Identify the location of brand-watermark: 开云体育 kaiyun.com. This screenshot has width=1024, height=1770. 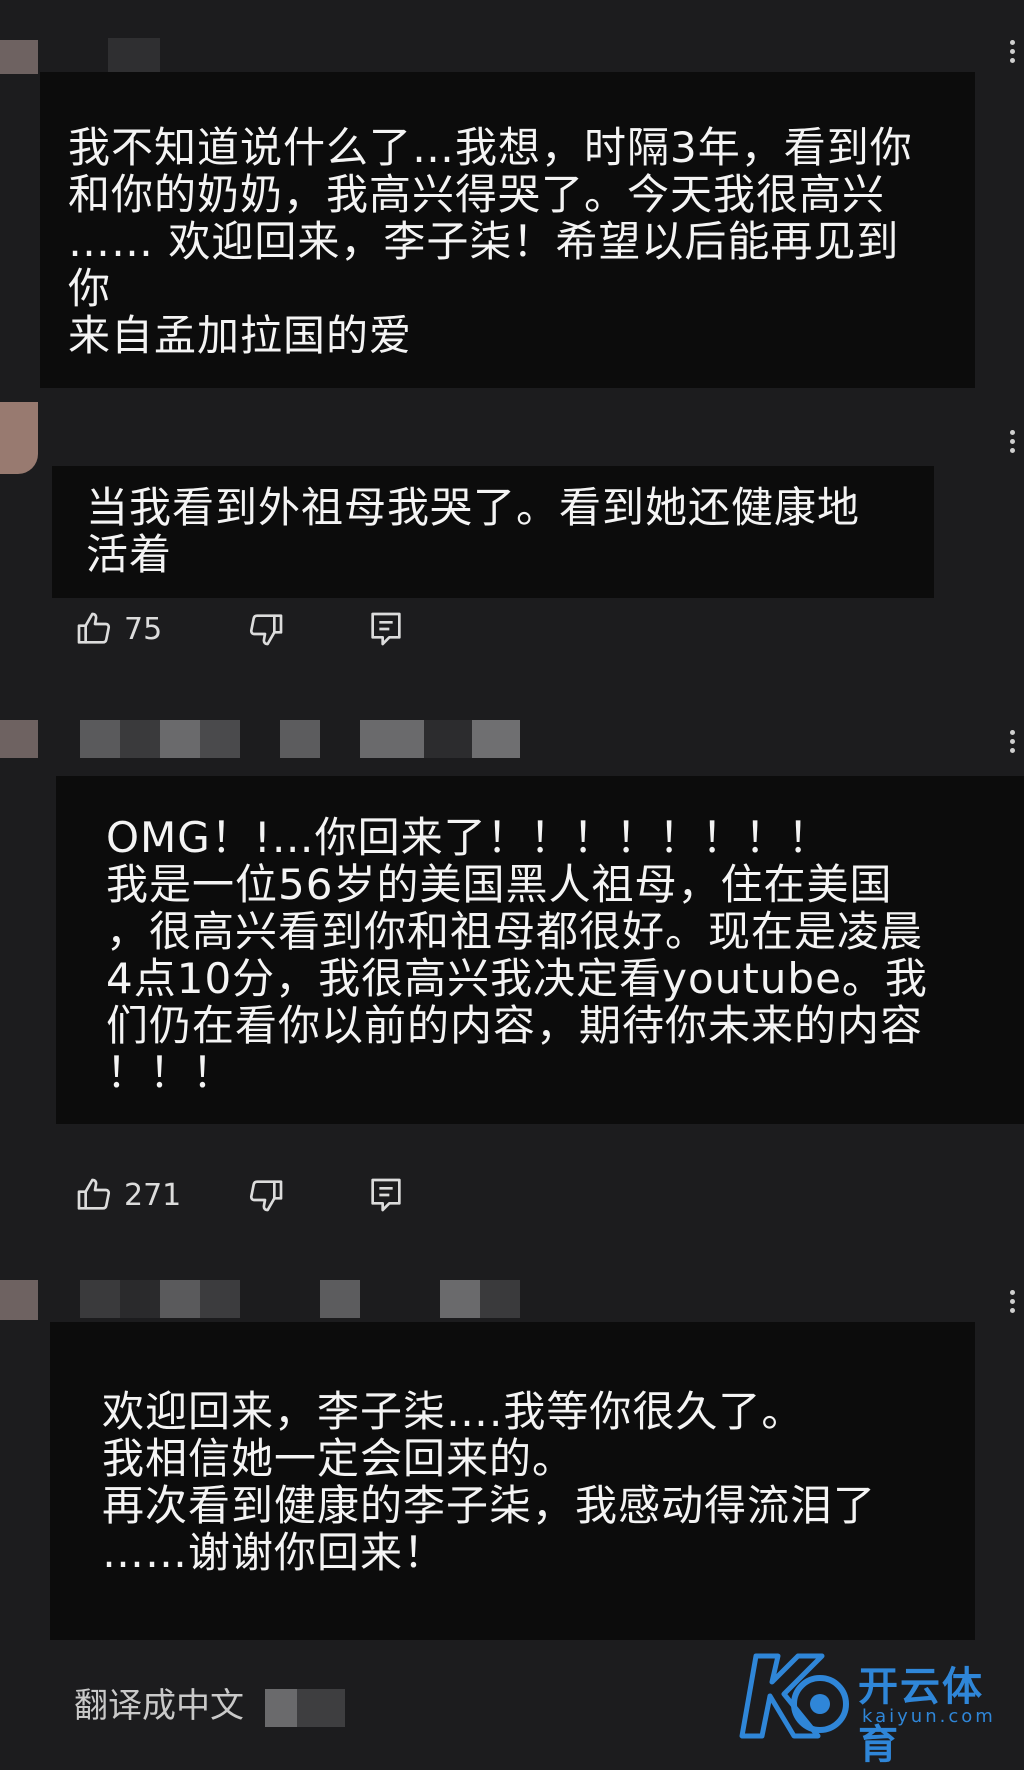
(878, 1707).